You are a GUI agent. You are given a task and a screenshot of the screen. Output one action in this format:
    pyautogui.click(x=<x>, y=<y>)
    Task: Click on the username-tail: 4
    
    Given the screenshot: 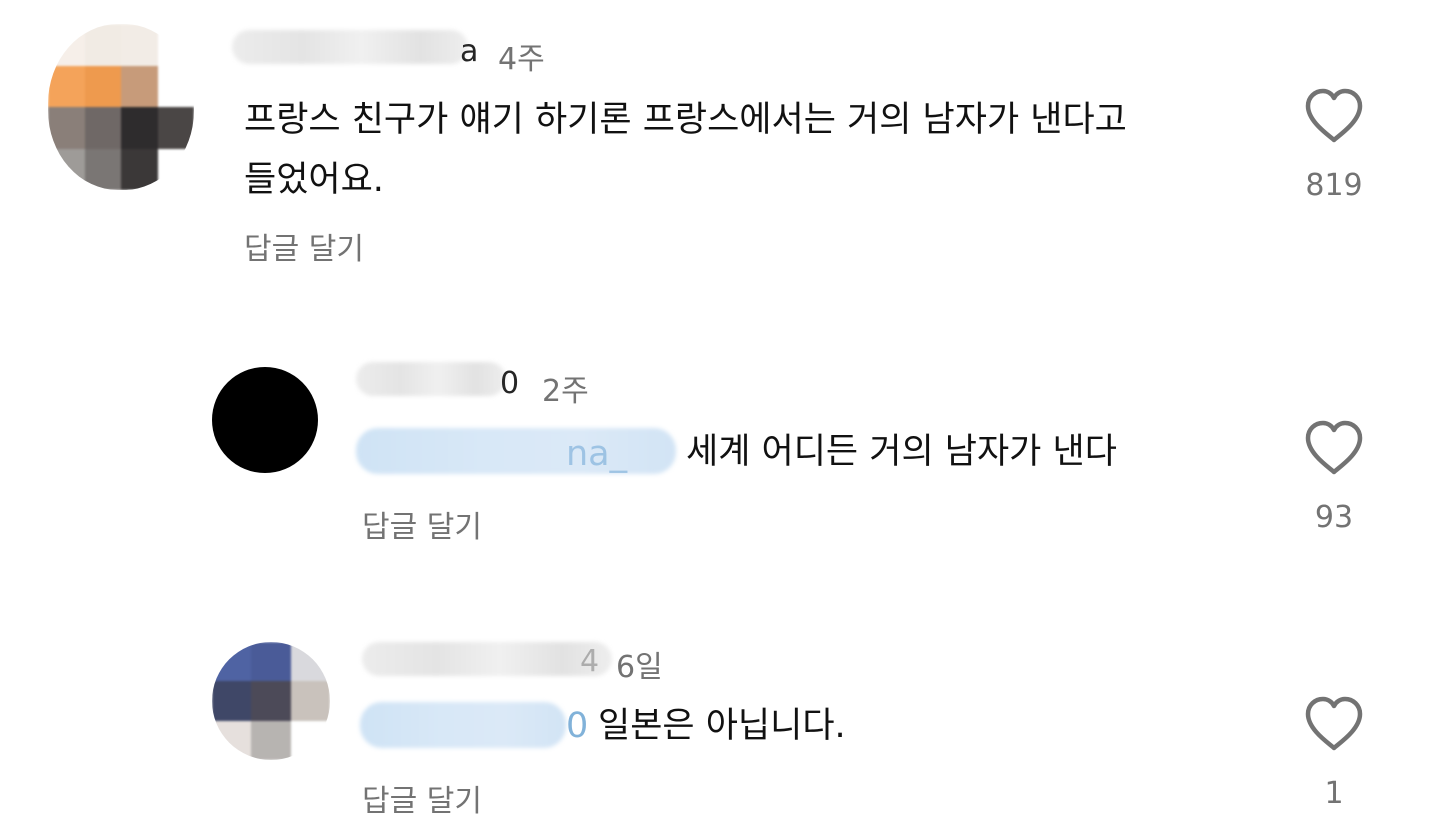 What is the action you would take?
    pyautogui.click(x=589, y=661)
    